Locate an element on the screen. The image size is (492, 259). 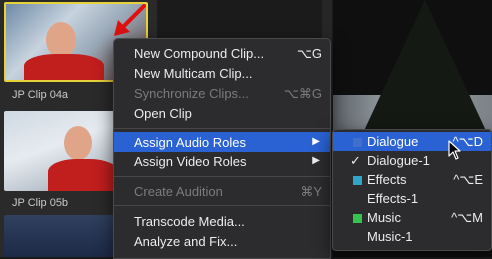
menu-item-assign-video-roles: Assign Video Roles ▶ is located at coordinates (222, 161).